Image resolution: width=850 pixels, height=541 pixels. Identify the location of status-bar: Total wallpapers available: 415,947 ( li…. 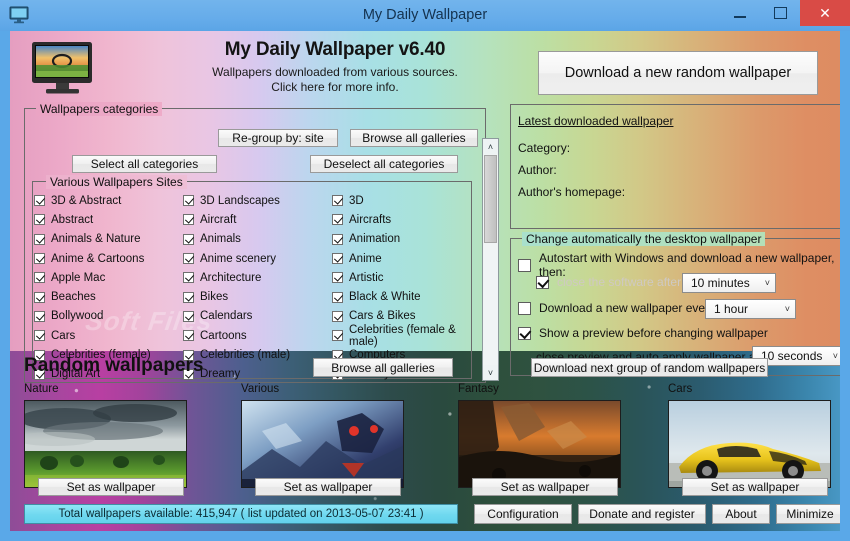
(241, 514).